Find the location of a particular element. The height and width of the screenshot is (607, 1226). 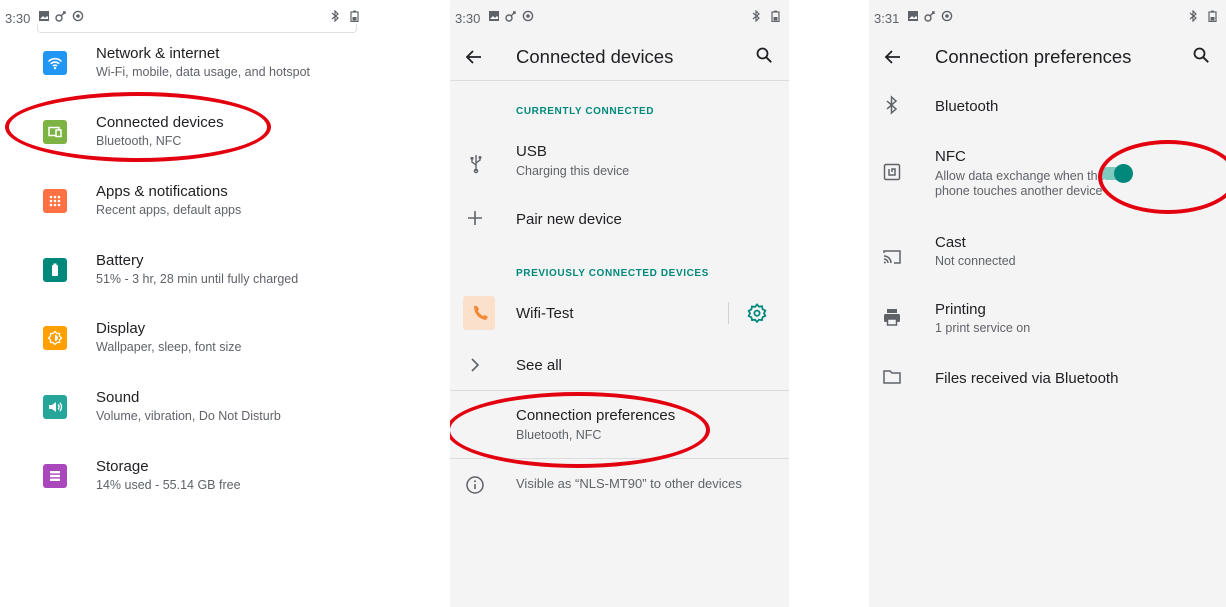

settings-item-storage: Storage 14% used - 55.14 GB free is located at coordinates (184, 486).